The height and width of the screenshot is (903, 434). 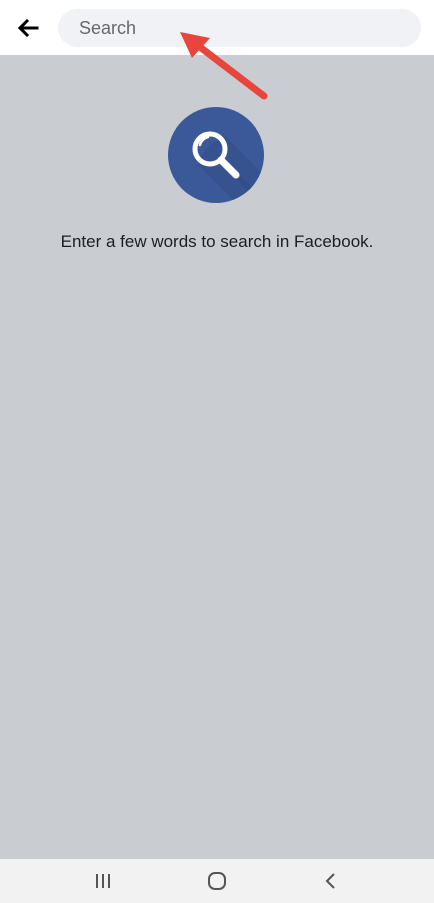 I want to click on arrow-left-icon, so click(x=28, y=28).